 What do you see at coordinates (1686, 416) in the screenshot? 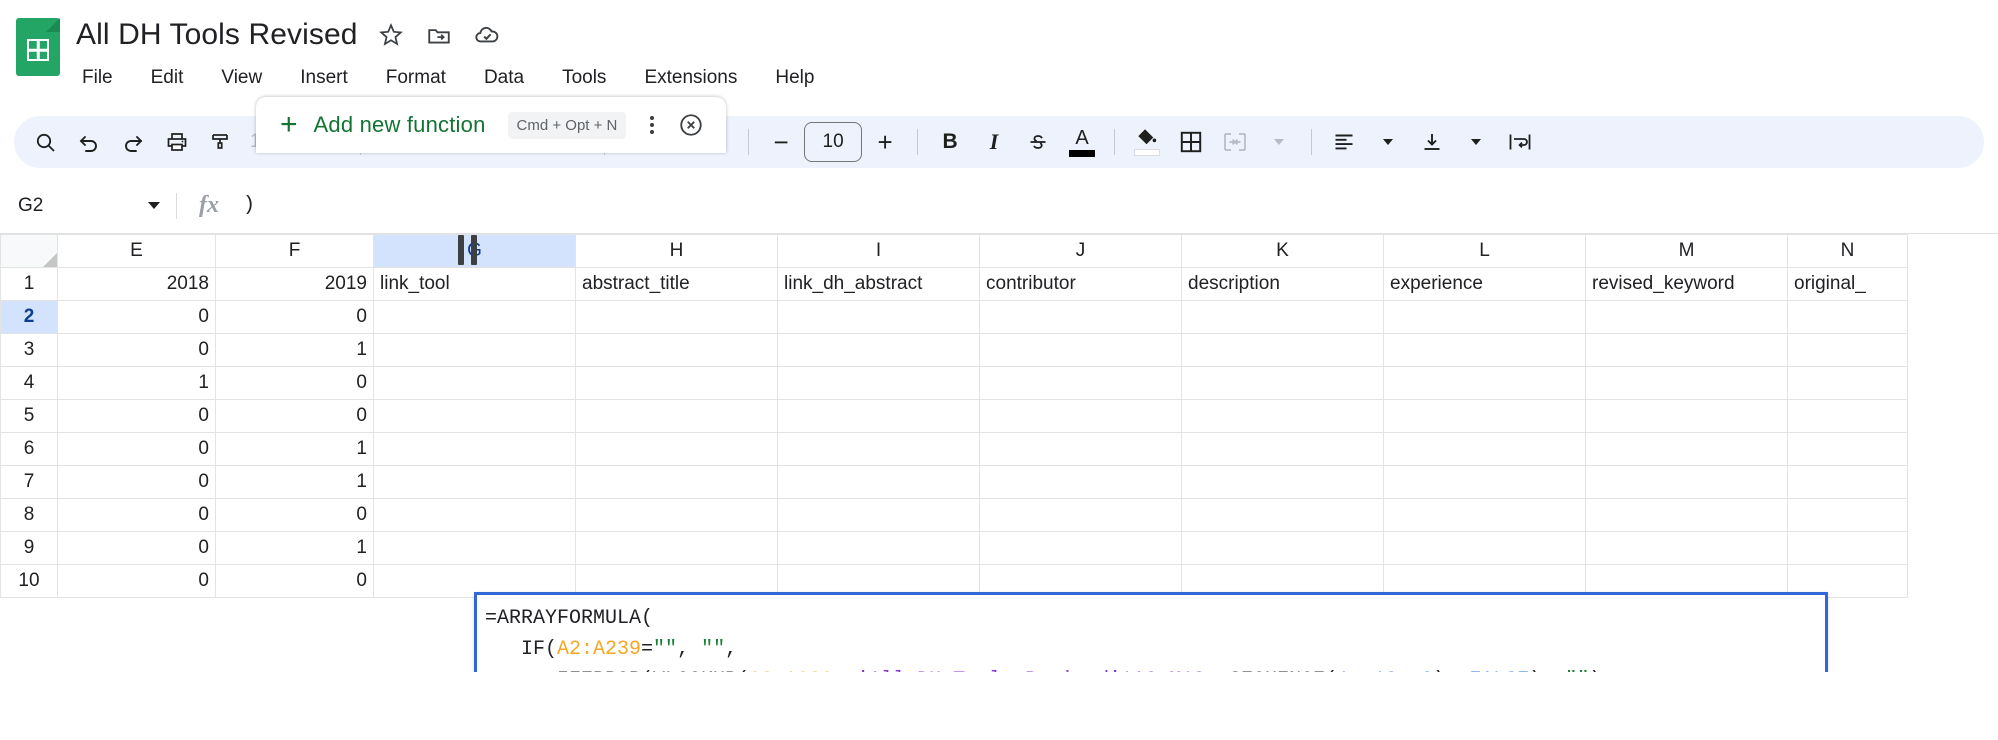
I see `cell-M5` at bounding box center [1686, 416].